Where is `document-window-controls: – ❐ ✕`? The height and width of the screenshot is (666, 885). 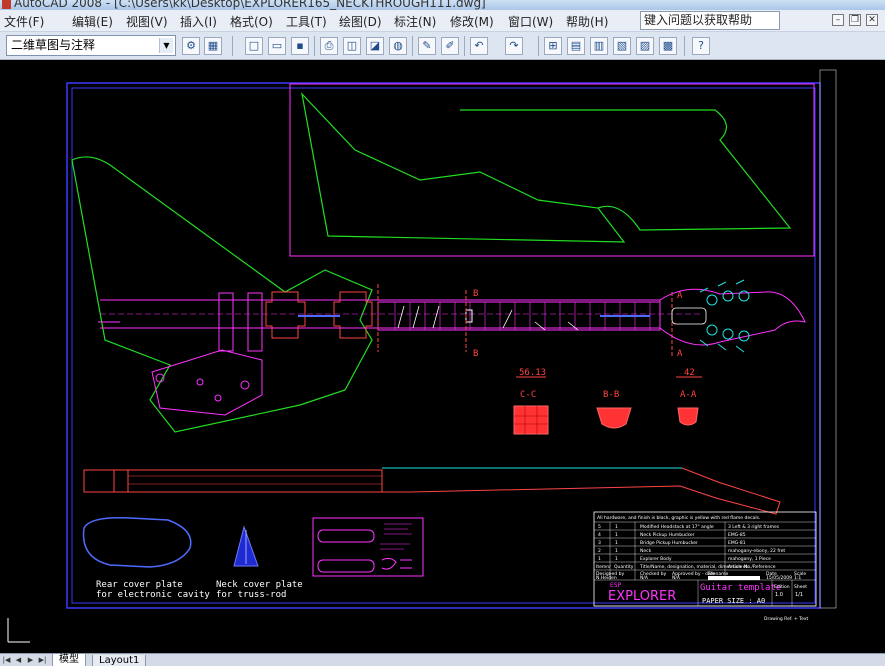 document-window-controls: – ❐ ✕ is located at coordinates (857, 21).